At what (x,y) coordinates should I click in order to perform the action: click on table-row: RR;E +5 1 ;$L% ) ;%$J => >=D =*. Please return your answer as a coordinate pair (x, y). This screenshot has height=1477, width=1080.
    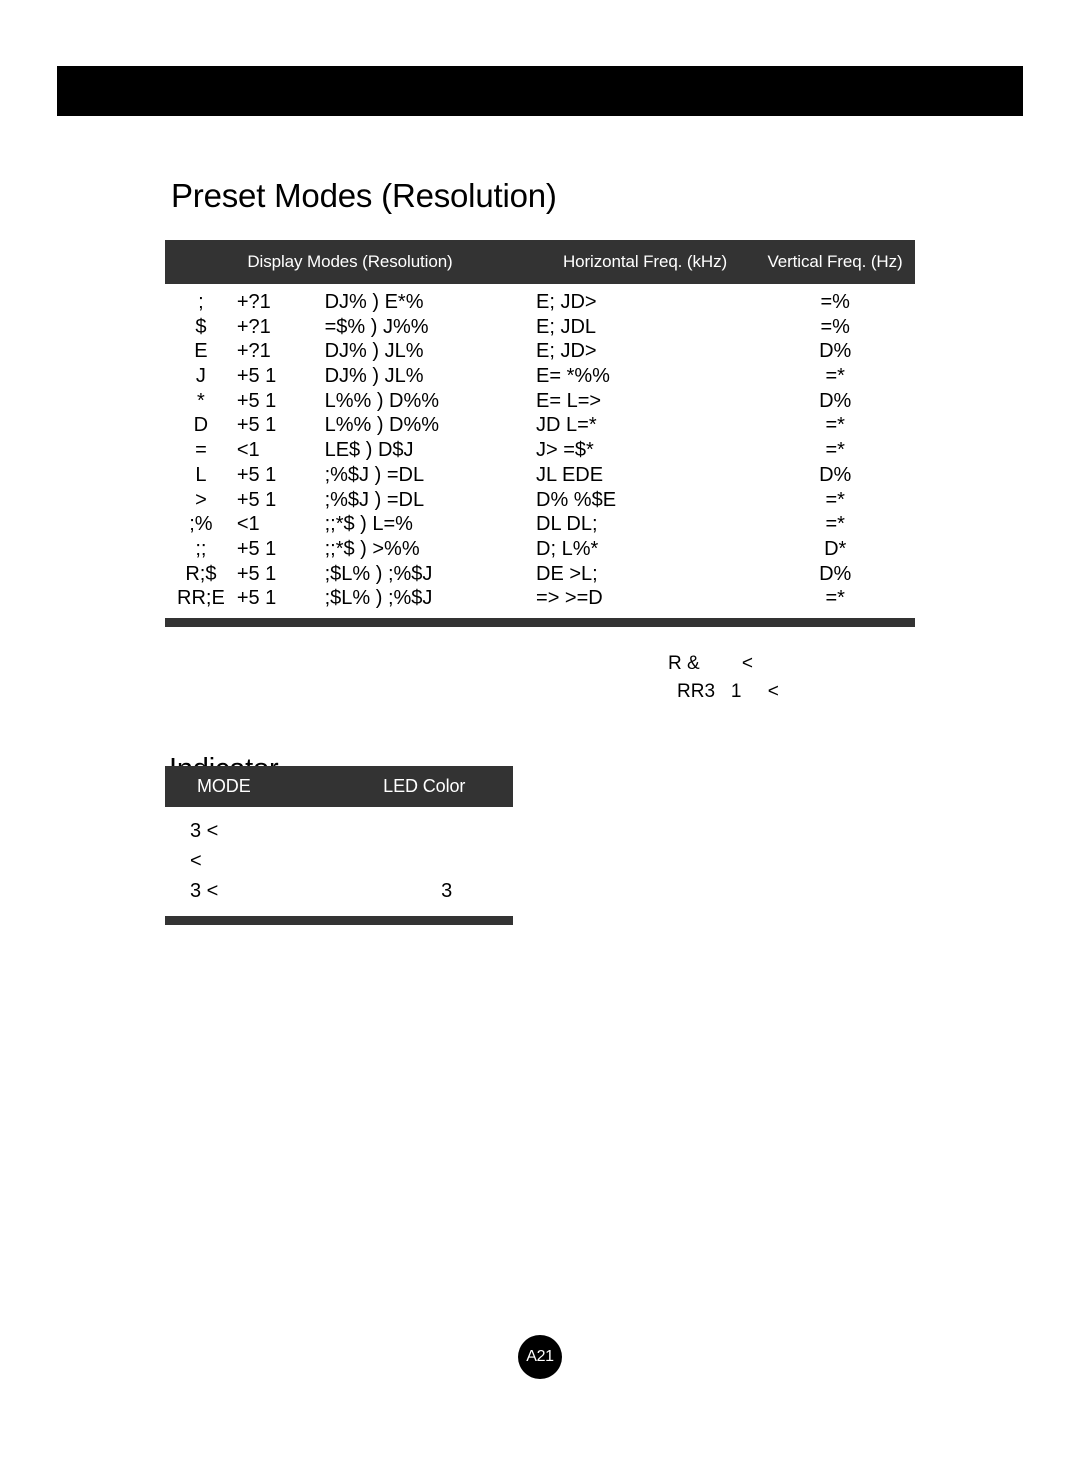
    Looking at the image, I should click on (540, 598).